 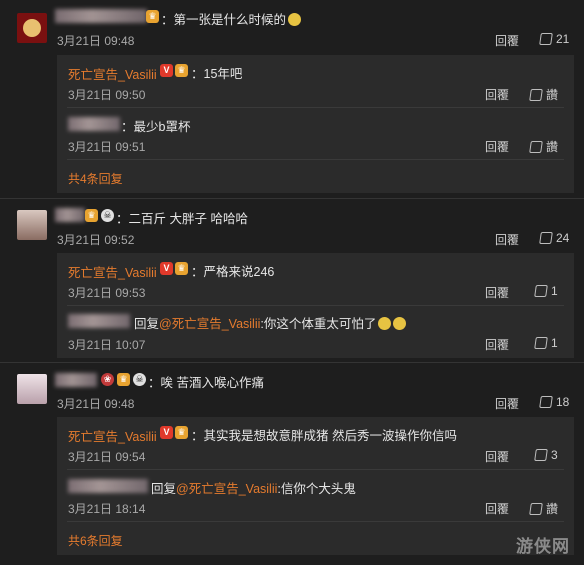 I want to click on avatar-logo, so click(x=32, y=28).